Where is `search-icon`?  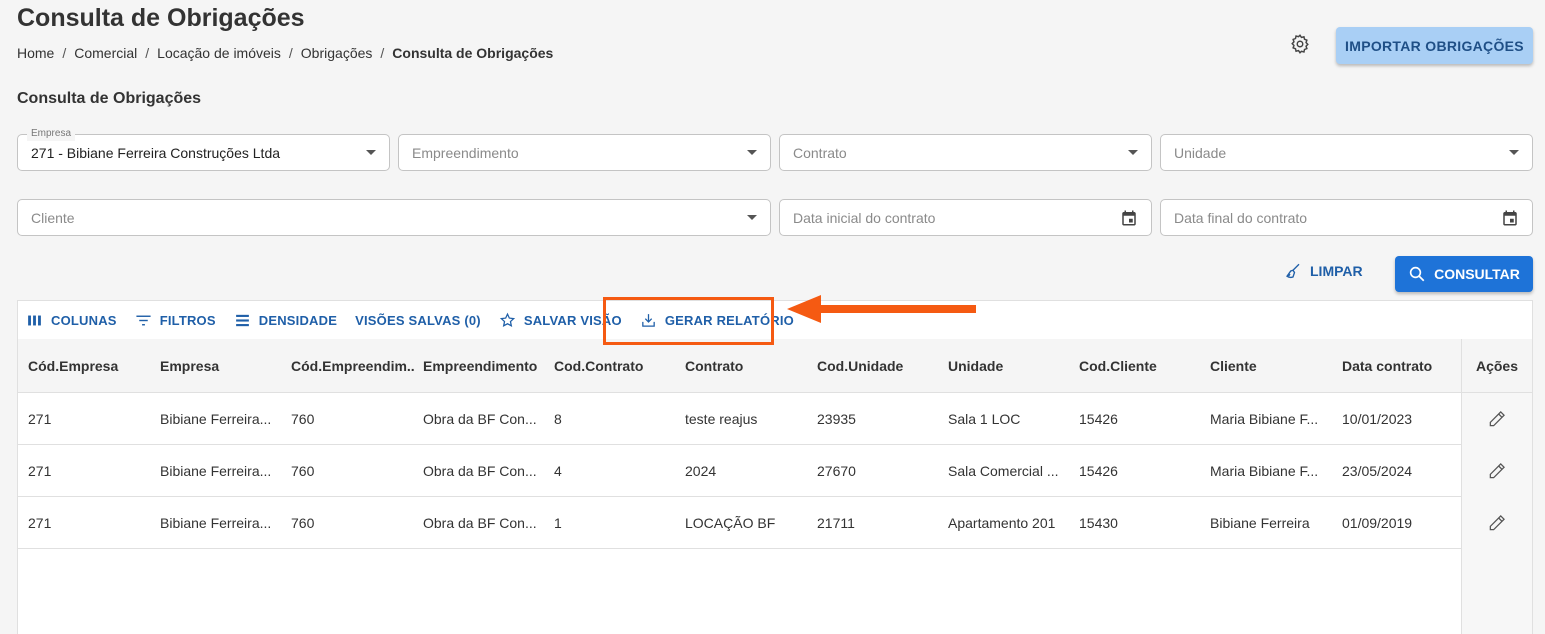
search-icon is located at coordinates (1417, 274).